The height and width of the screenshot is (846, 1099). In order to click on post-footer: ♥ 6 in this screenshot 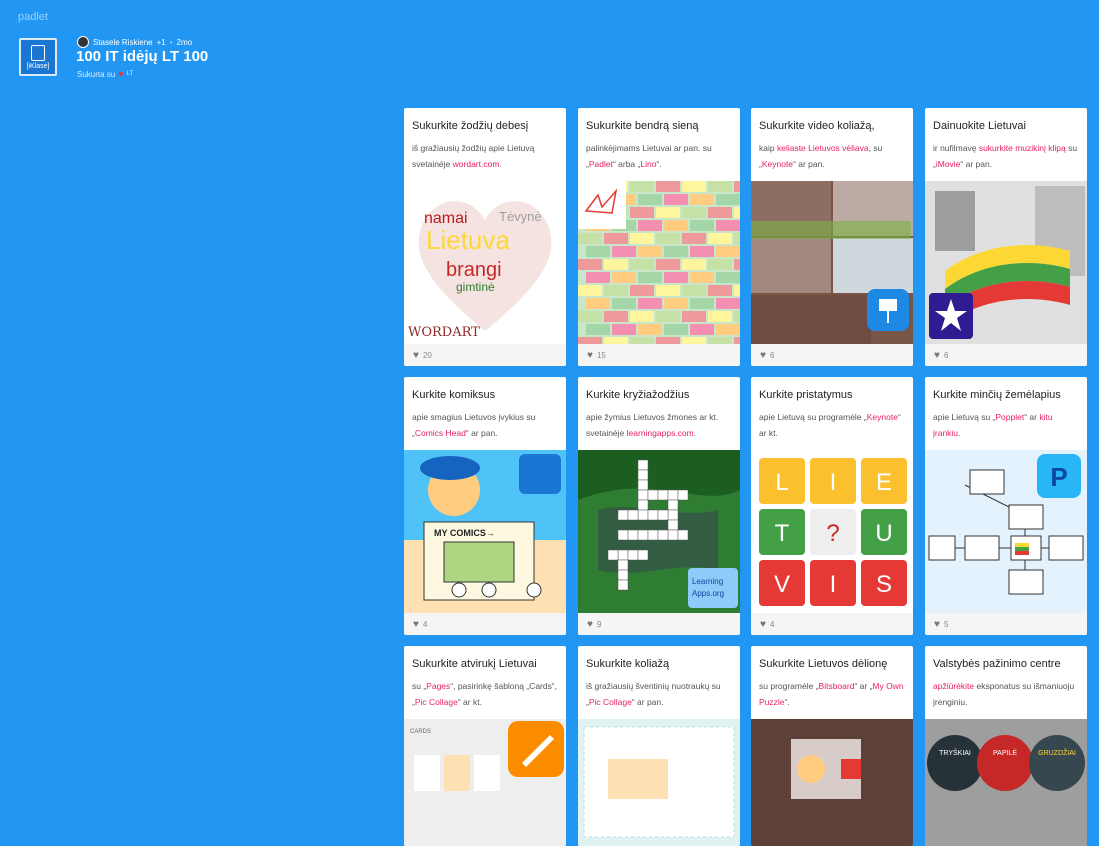, I will do `click(1006, 355)`.